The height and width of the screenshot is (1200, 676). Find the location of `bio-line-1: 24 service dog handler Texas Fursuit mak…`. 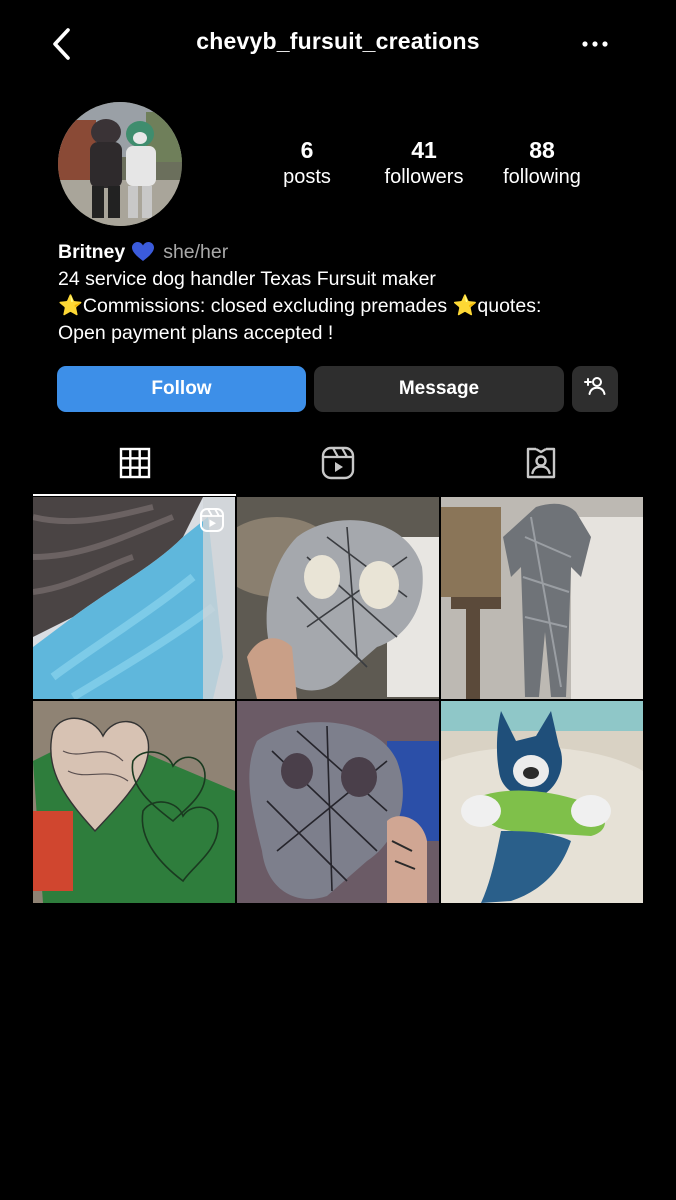

bio-line-1: 24 service dog handler Texas Fursuit mak… is located at coordinates (247, 279).